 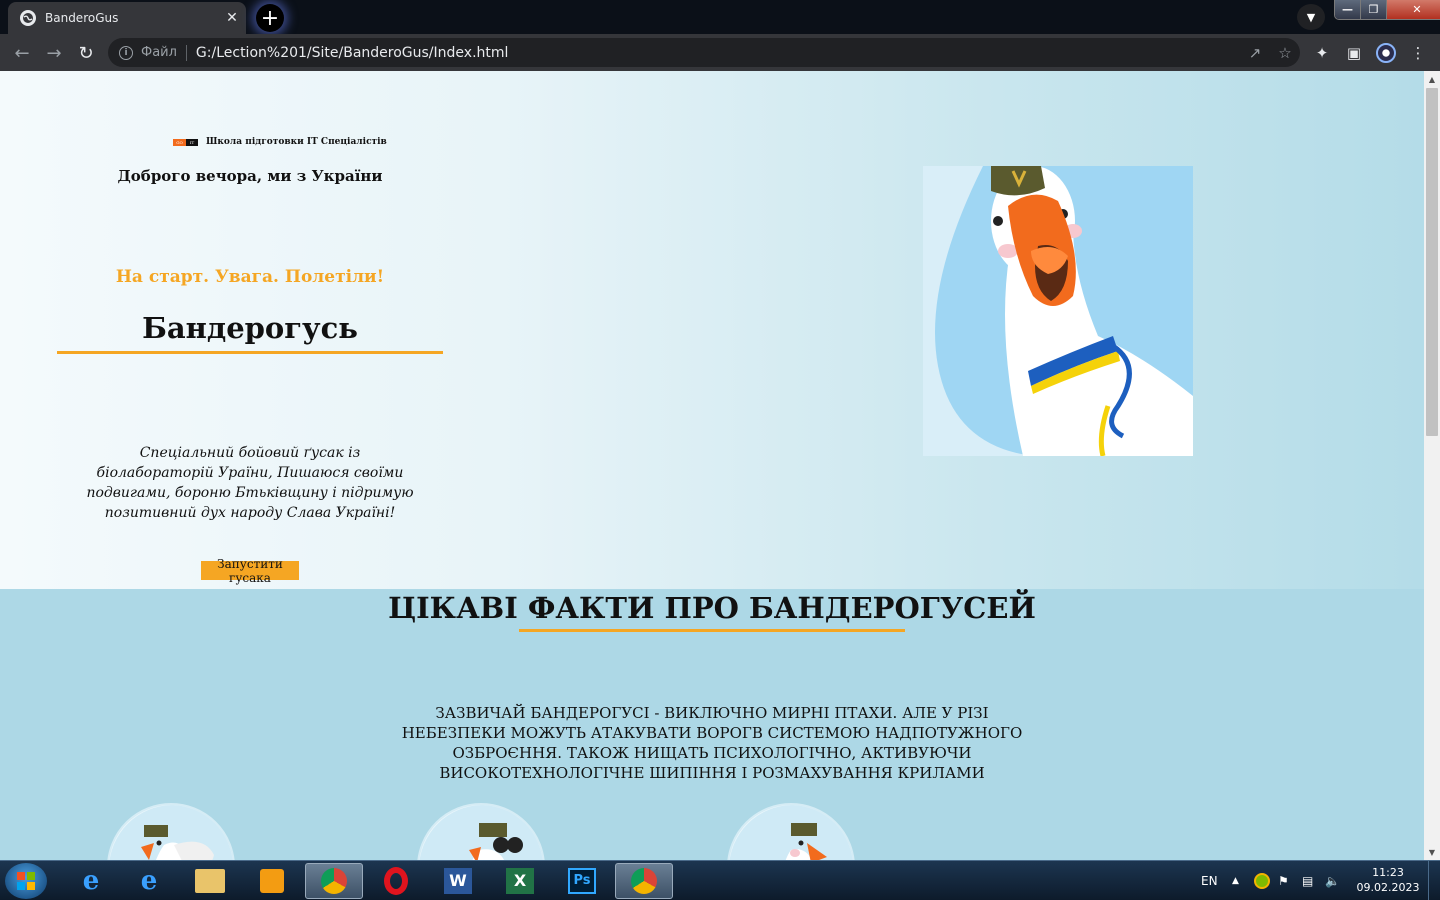 I want to click on clock-date: 09.02.2023, so click(x=1388, y=887).